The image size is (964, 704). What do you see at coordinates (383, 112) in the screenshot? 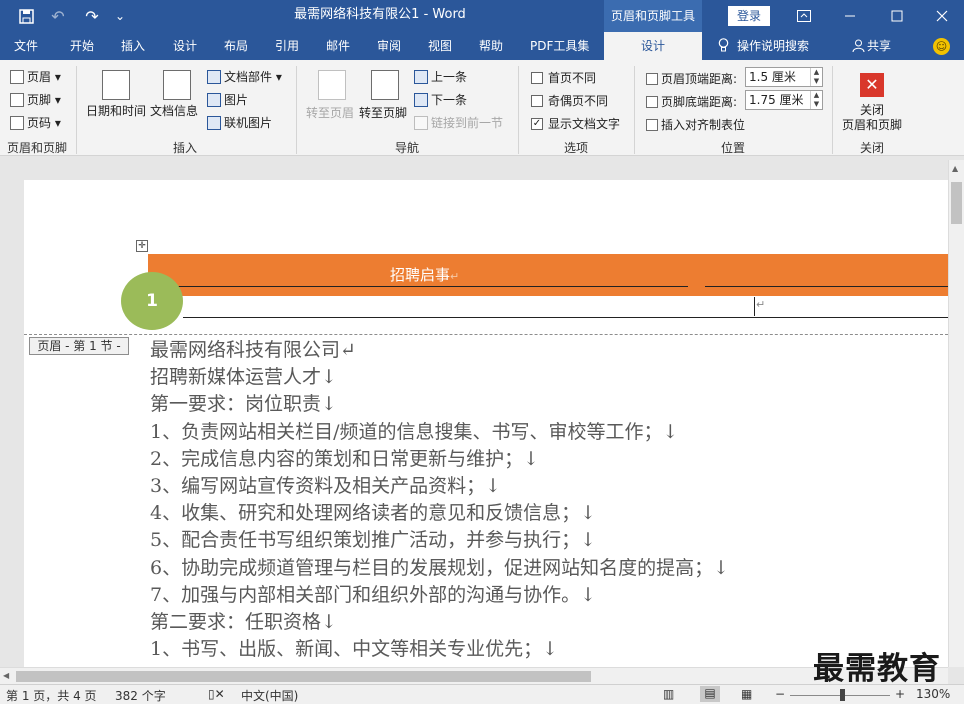
I see `goto-footer-button: 转至页脚` at bounding box center [383, 112].